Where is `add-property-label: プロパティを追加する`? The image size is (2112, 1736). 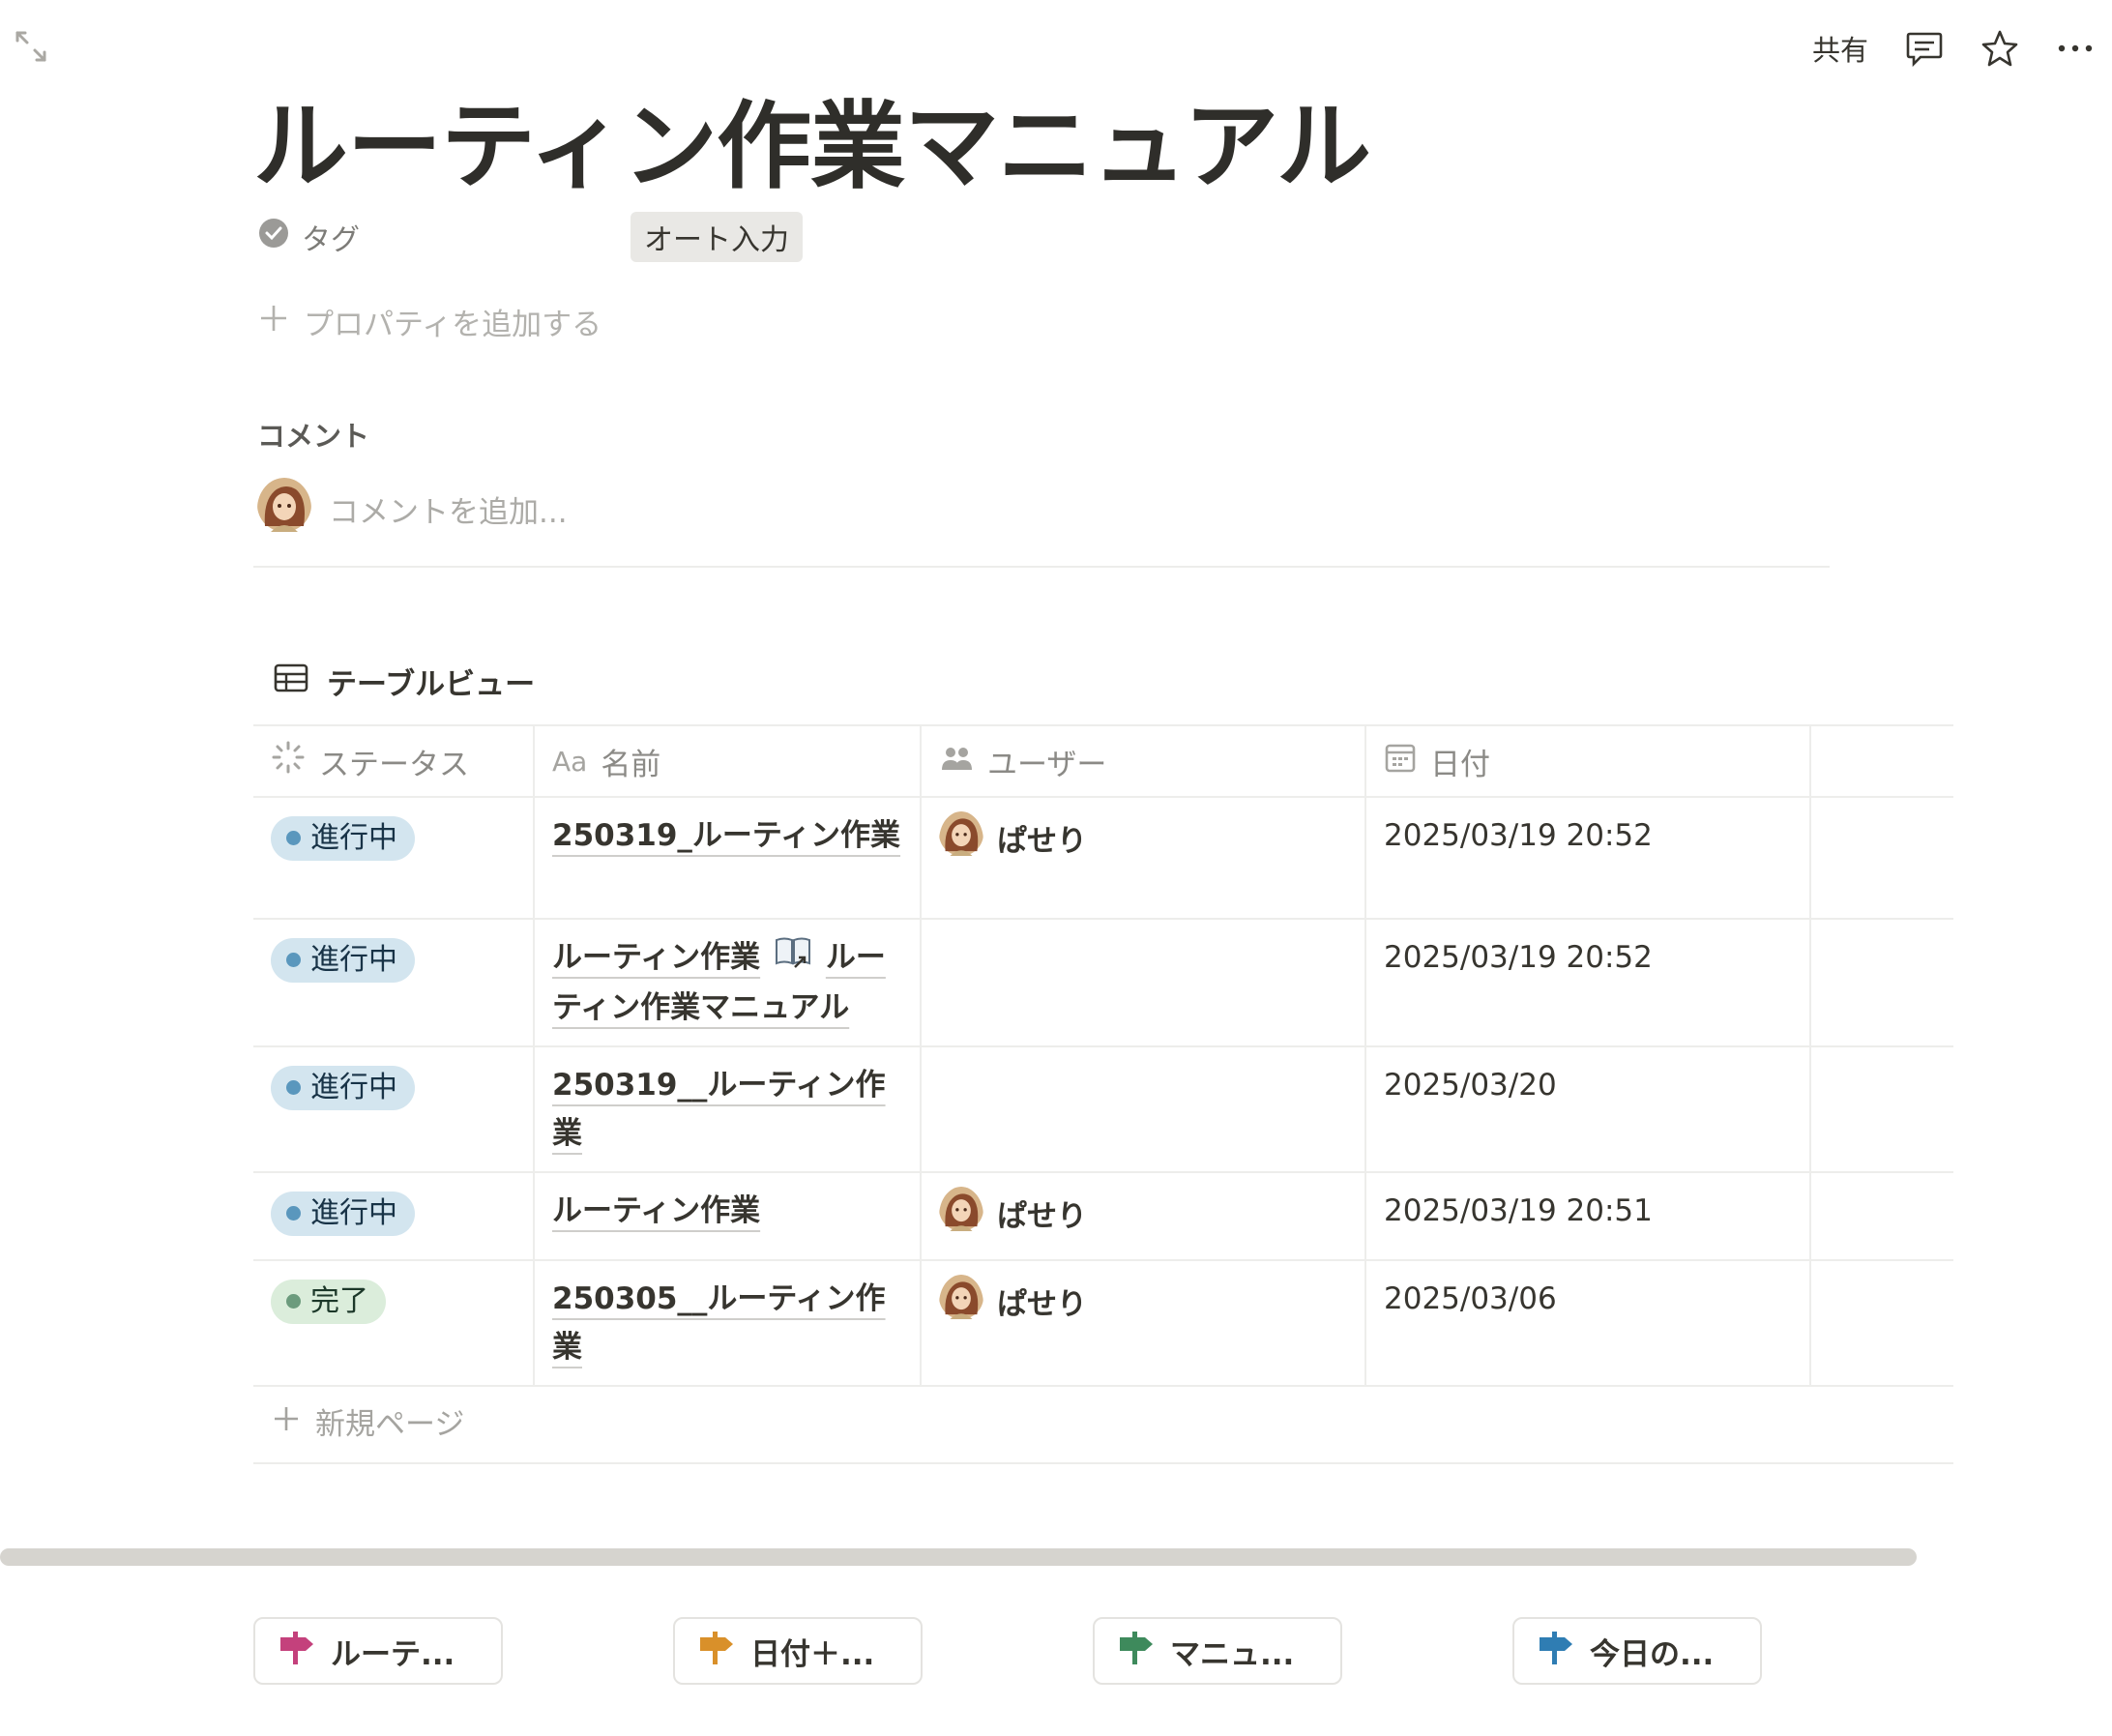
add-property-label: プロパティを追加する is located at coordinates (453, 325).